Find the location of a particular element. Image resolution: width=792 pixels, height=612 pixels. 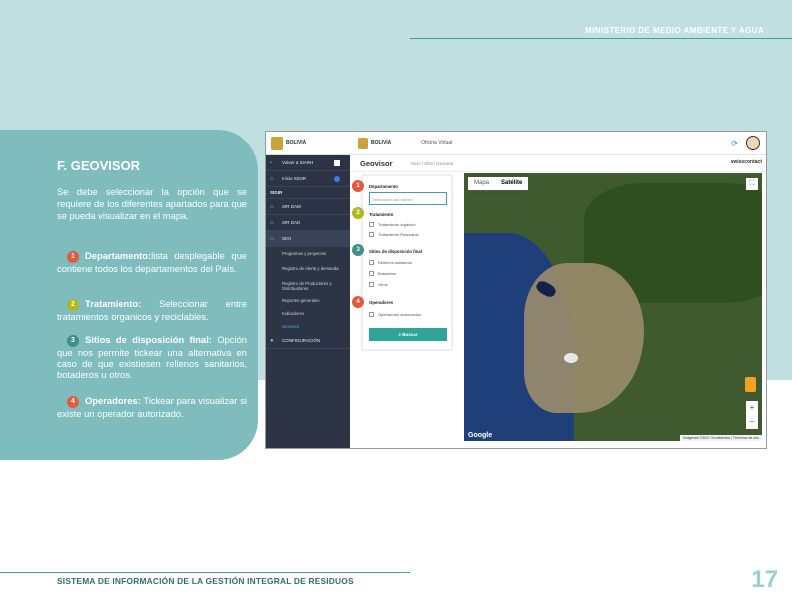

footer-divider is located at coordinates (205, 572).